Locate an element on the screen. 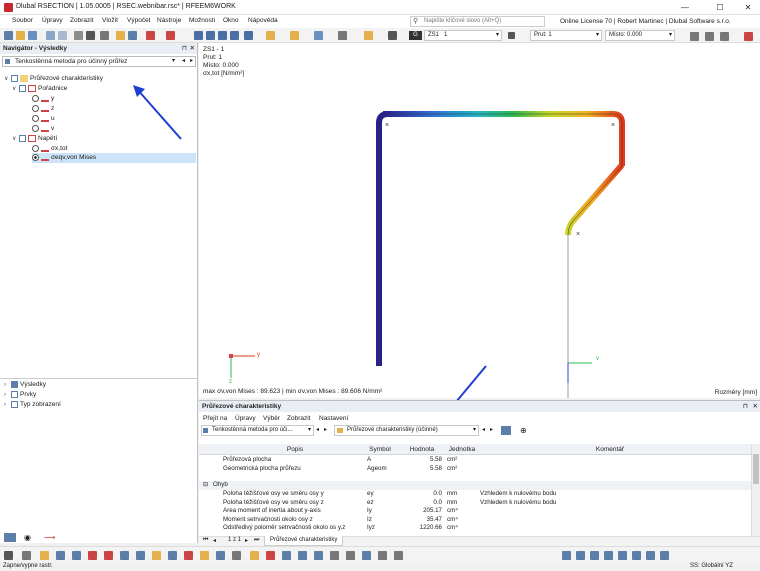 This screenshot has width=760, height=571. menu-napoveda: Nápověda is located at coordinates (263, 20).